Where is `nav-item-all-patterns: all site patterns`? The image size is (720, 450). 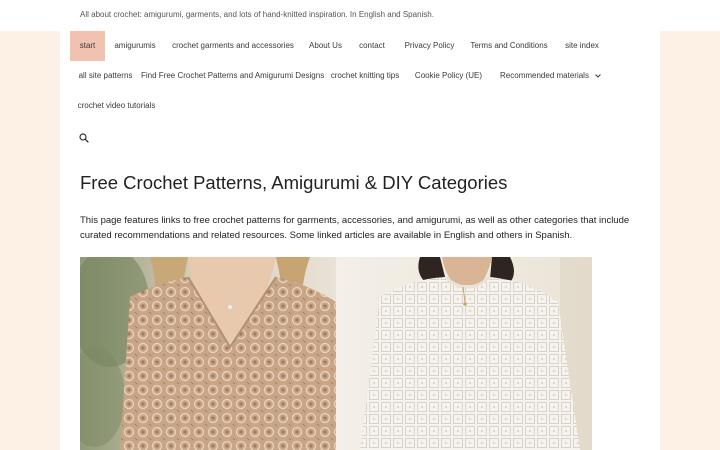 nav-item-all-patterns: all site patterns is located at coordinates (105, 76).